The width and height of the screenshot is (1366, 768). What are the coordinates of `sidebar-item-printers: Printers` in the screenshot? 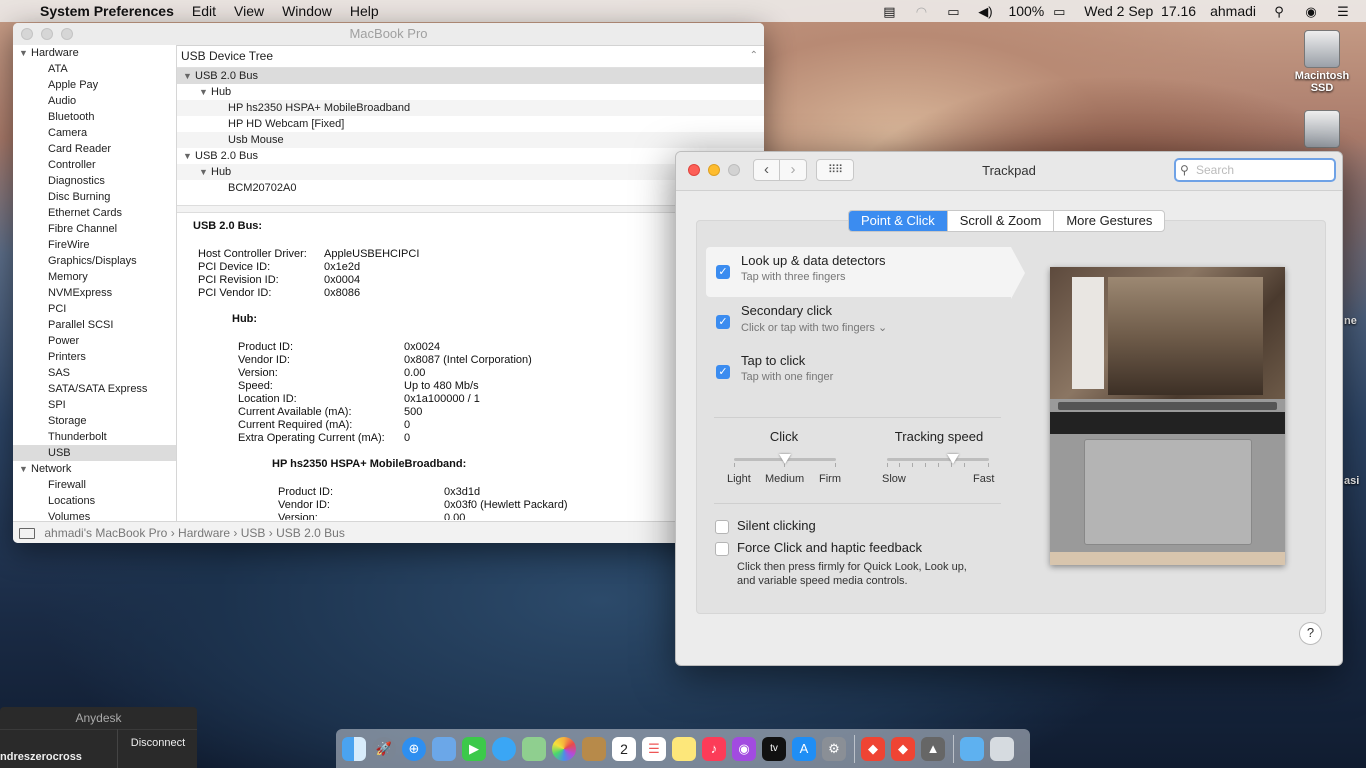 It's located at (94, 357).